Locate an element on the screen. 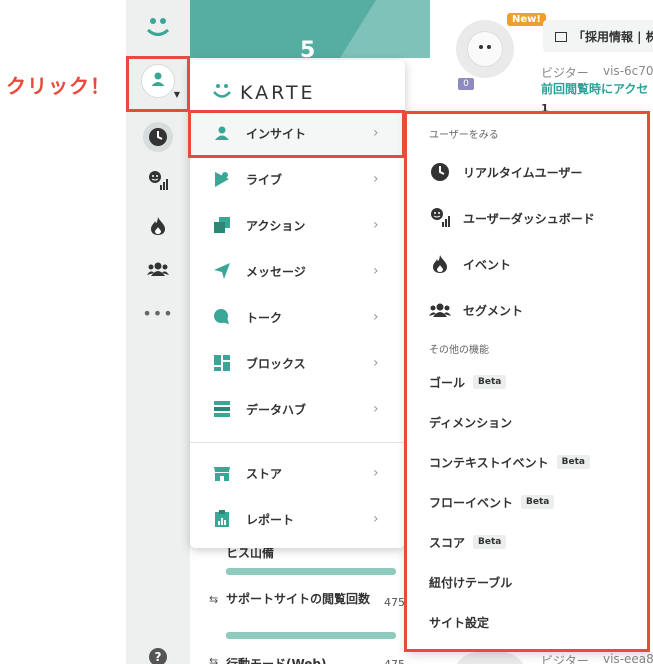  submenu-section-heading: その他の機能 is located at coordinates (459, 350).